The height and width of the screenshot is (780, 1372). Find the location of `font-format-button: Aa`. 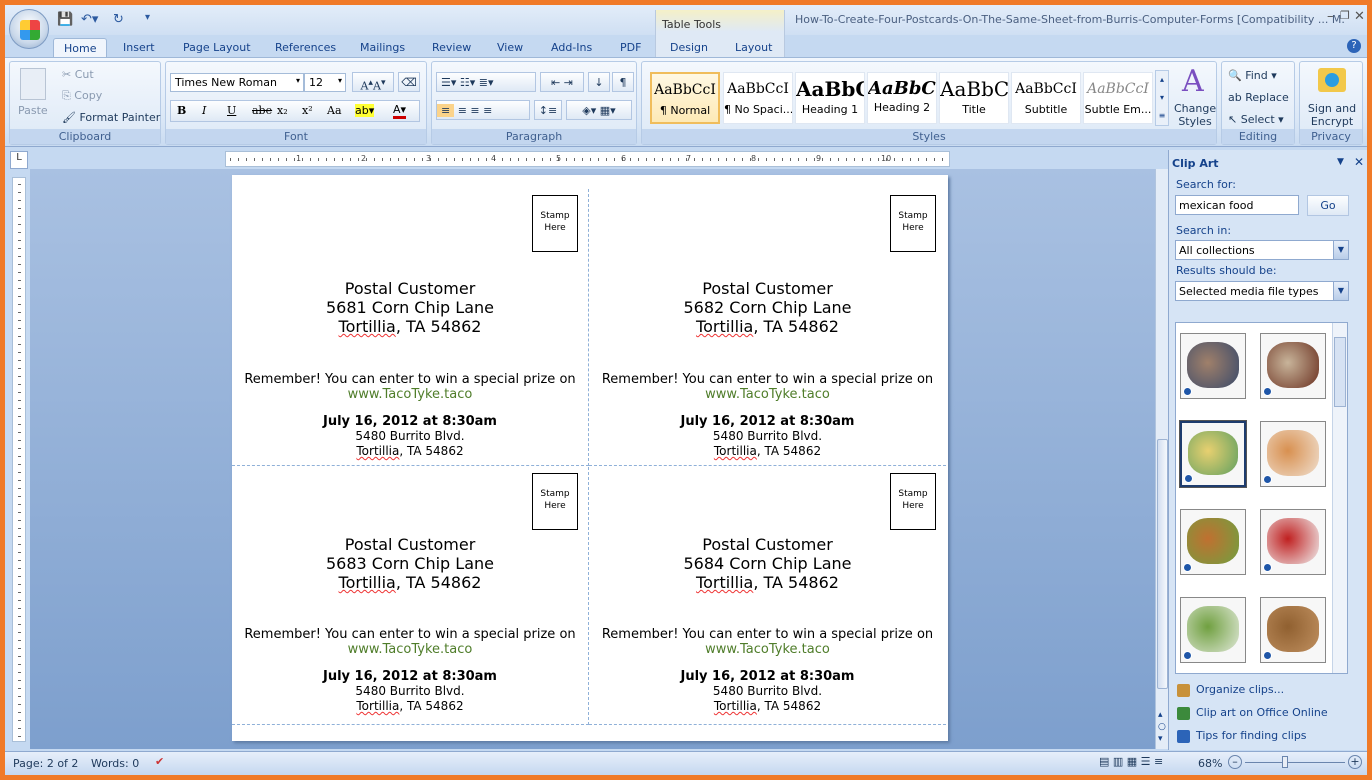

font-format-button: Aa is located at coordinates (334, 110).